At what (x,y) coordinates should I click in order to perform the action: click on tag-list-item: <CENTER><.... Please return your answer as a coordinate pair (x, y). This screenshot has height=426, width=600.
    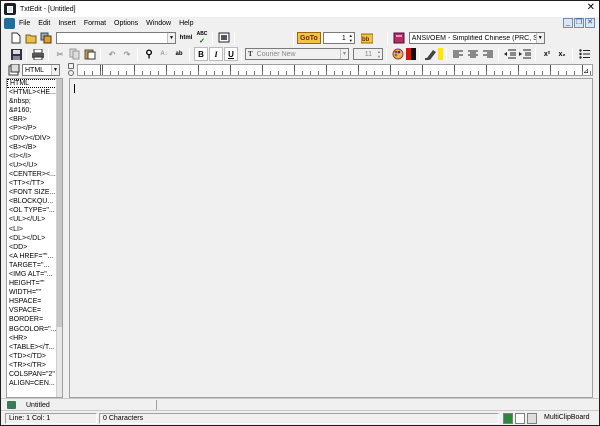
    Looking at the image, I should click on (32, 174).